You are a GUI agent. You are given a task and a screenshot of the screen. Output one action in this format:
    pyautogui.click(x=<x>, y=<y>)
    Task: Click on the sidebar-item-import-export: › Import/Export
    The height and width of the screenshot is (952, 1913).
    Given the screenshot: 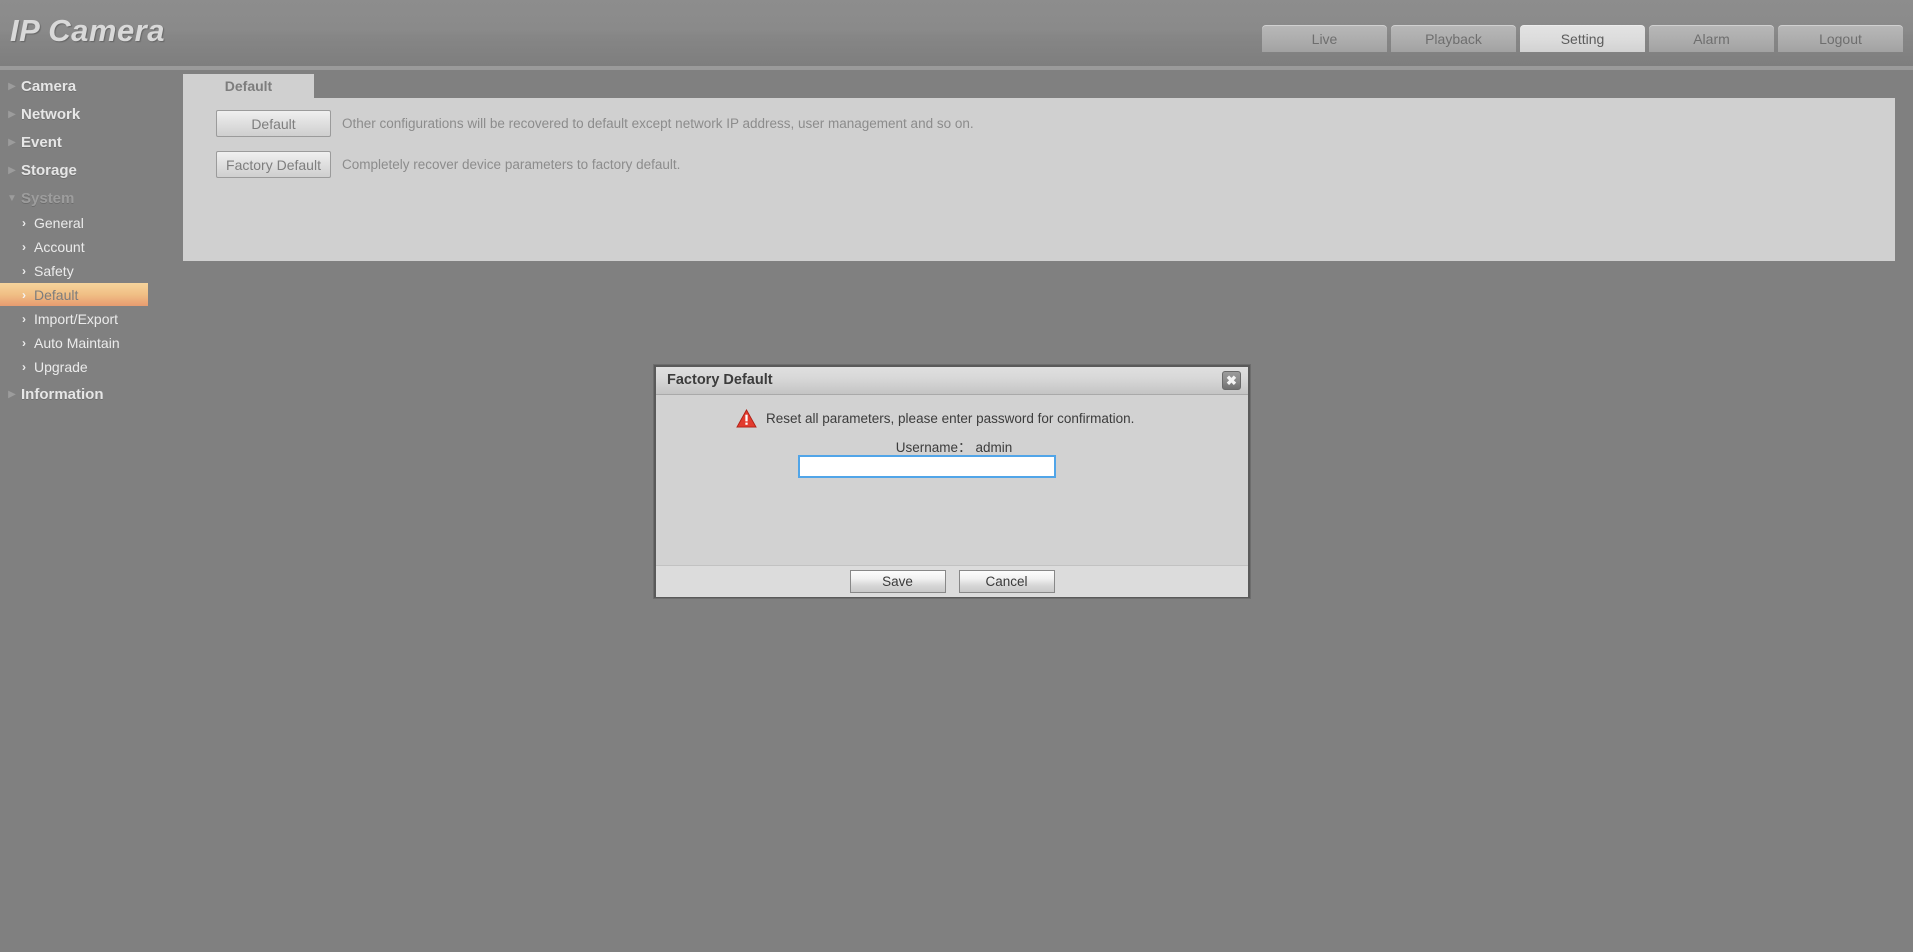 What is the action you would take?
    pyautogui.click(x=91, y=318)
    